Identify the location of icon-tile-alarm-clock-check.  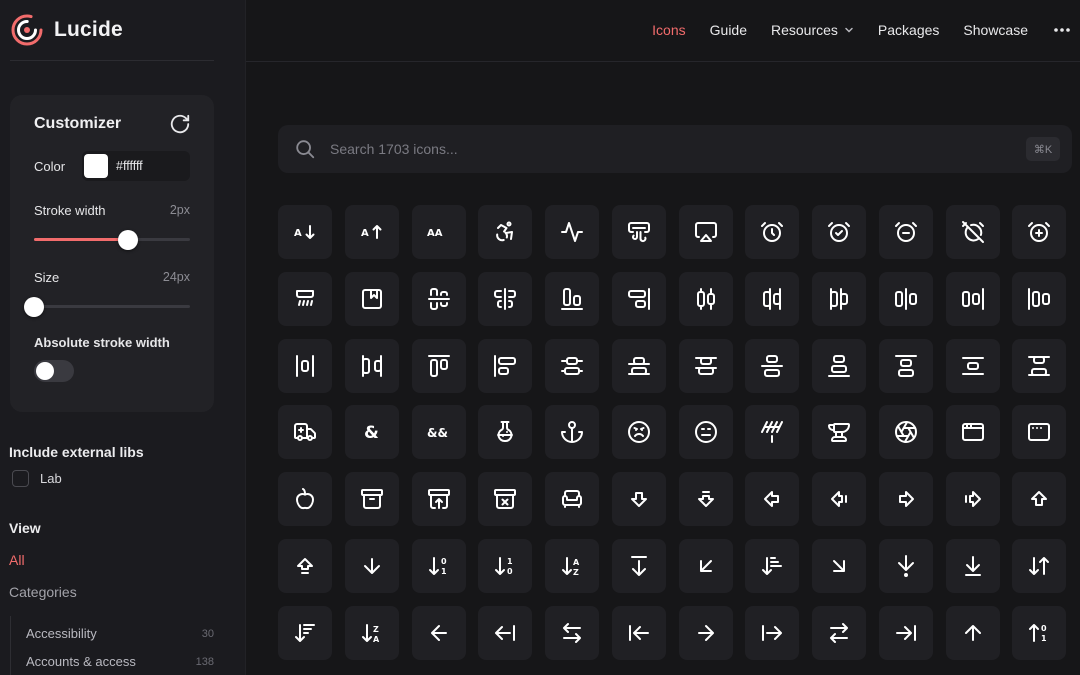
(839, 232).